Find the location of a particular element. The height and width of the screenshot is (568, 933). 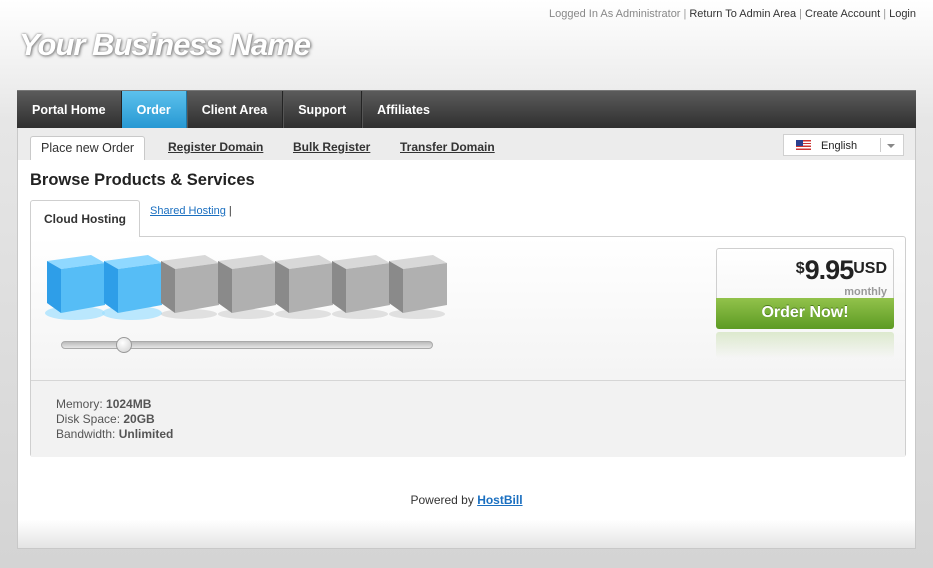

footer: Powered by HostBill is located at coordinates (466, 500).